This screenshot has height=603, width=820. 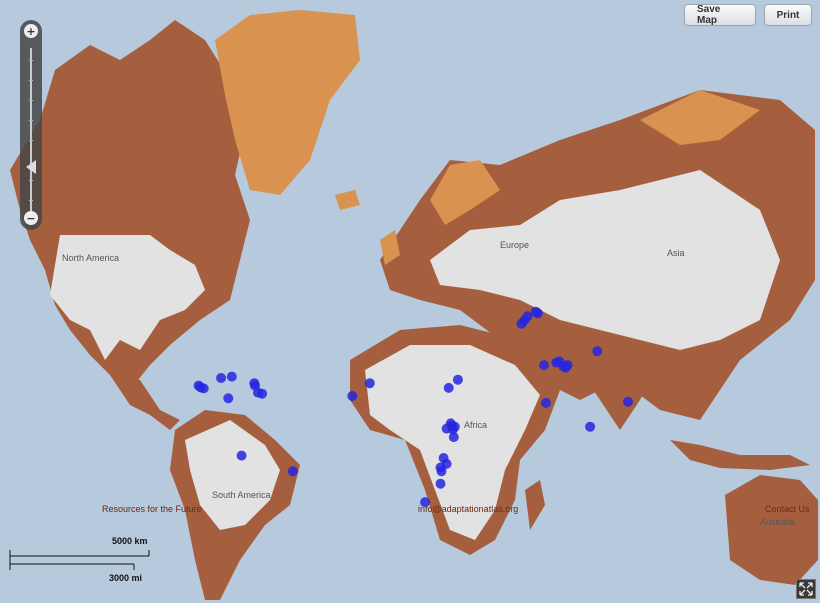 I want to click on south-america-label: South America, so click(x=241, y=495).